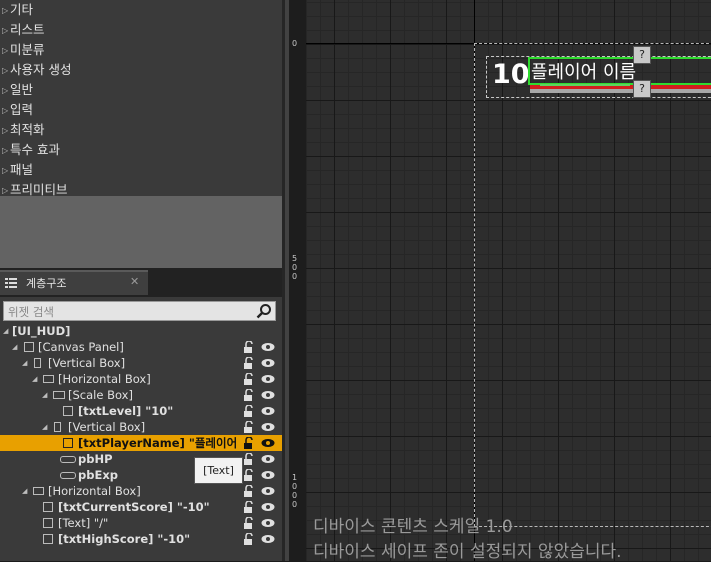 The image size is (711, 562). What do you see at coordinates (141, 30) in the screenshot?
I see `palette-category-list: ▷ 리스트` at bounding box center [141, 30].